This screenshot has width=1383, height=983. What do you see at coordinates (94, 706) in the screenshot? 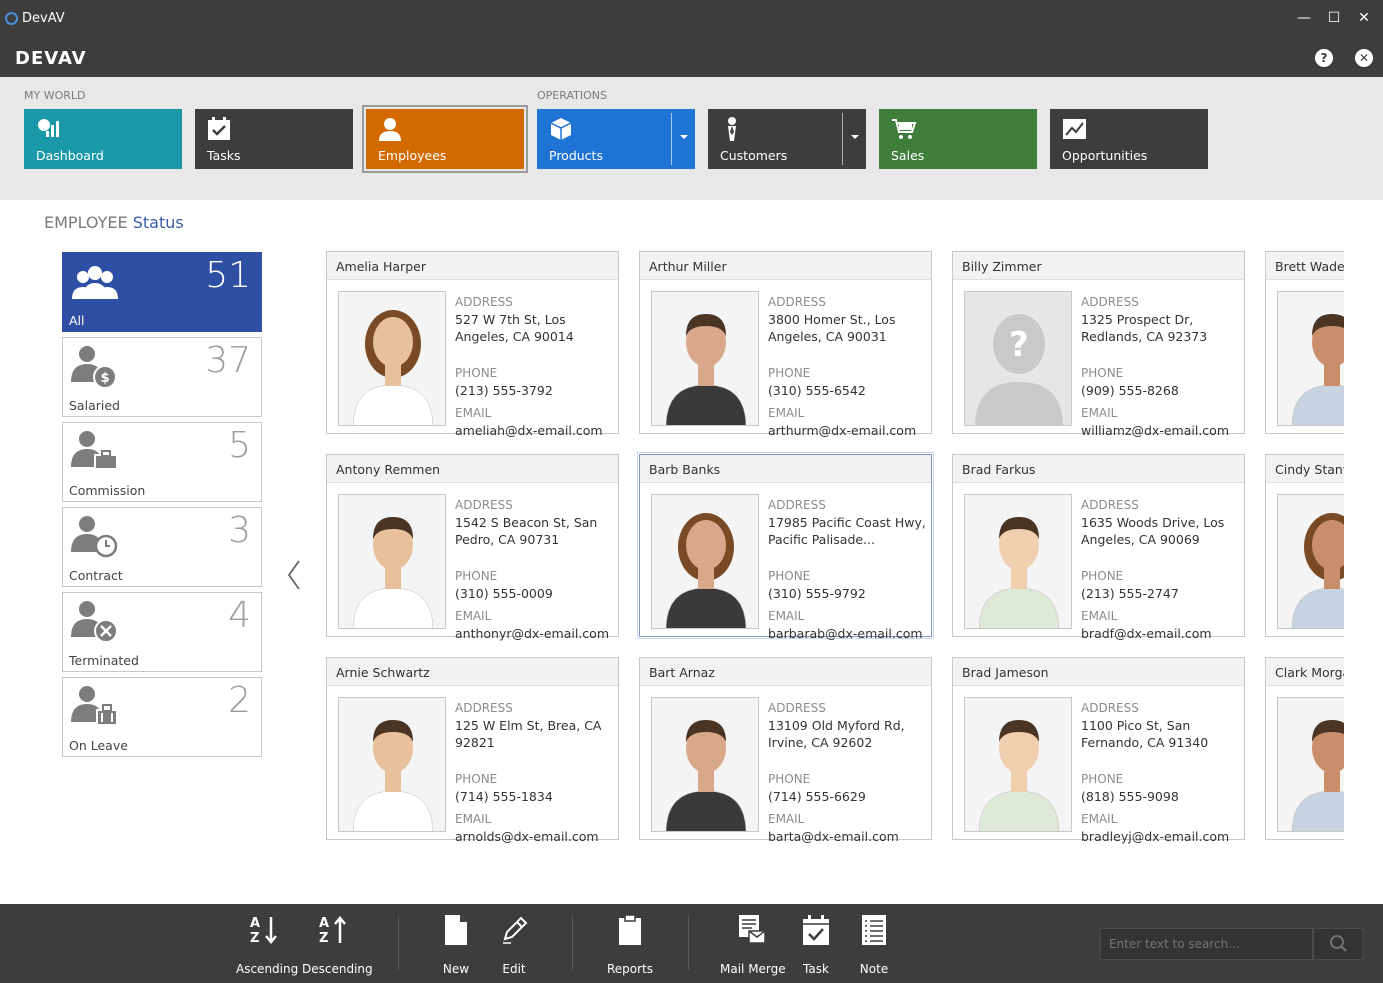
I see `on-leave-icon` at bounding box center [94, 706].